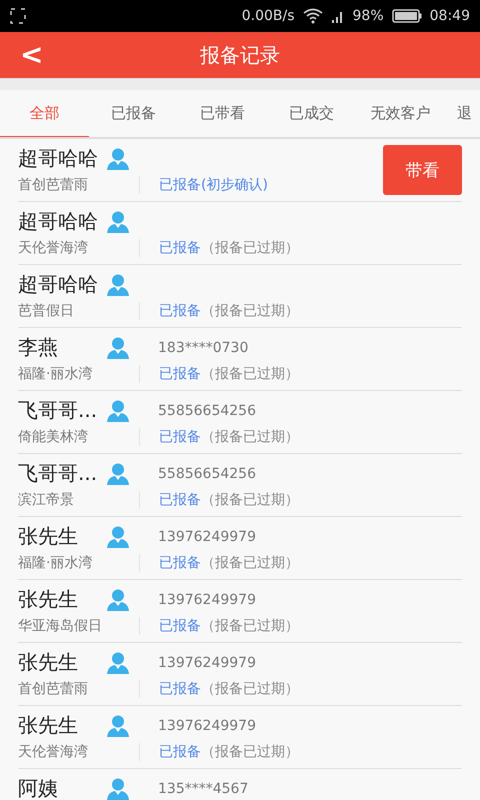  I want to click on wifi-icon, so click(312, 16).